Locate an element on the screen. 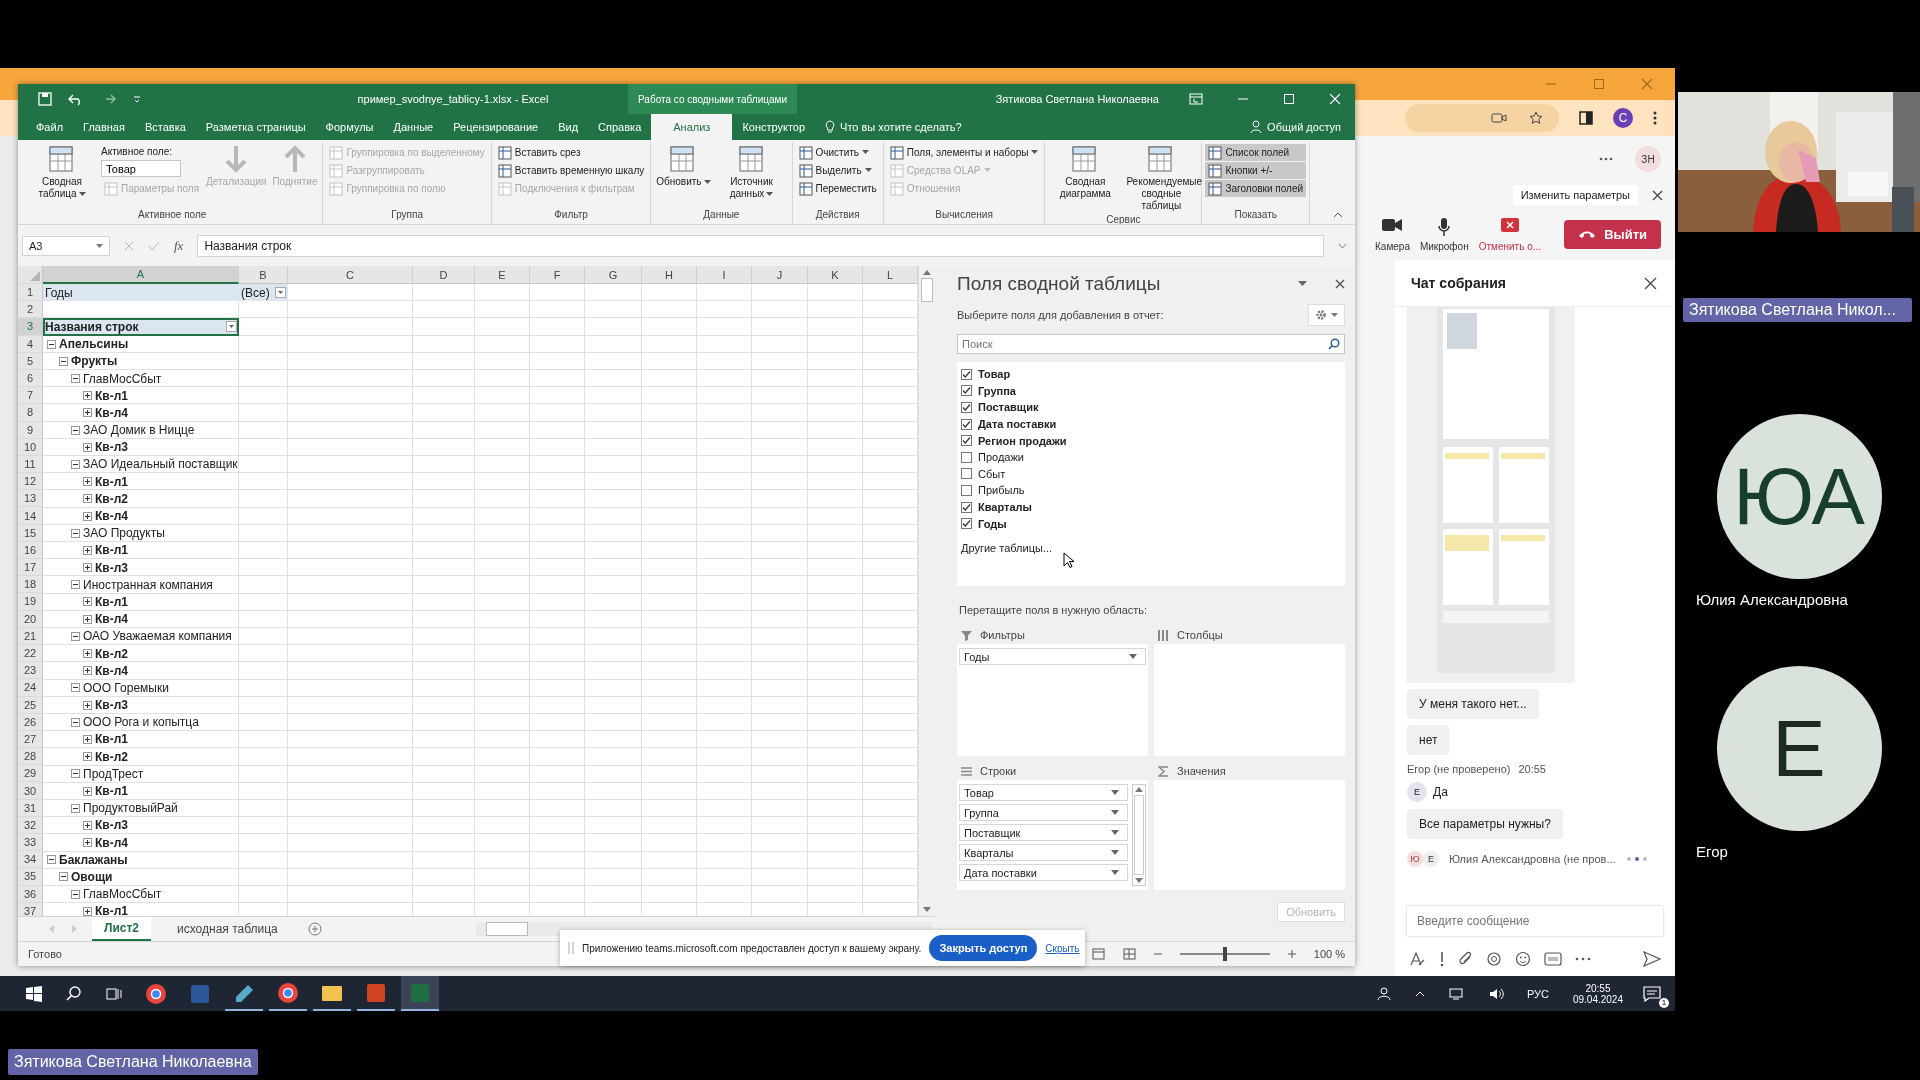 The width and height of the screenshot is (1920, 1080). row-number: 3 is located at coordinates (30, 327).